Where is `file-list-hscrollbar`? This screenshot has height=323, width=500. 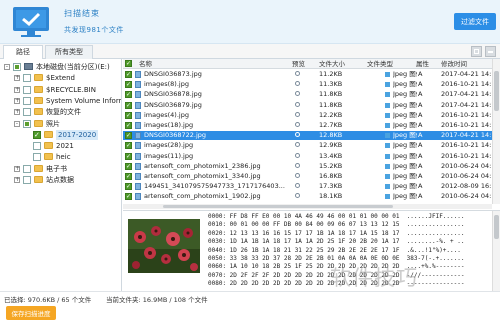
file-list-hscrollbar is located at coordinates (307, 206).